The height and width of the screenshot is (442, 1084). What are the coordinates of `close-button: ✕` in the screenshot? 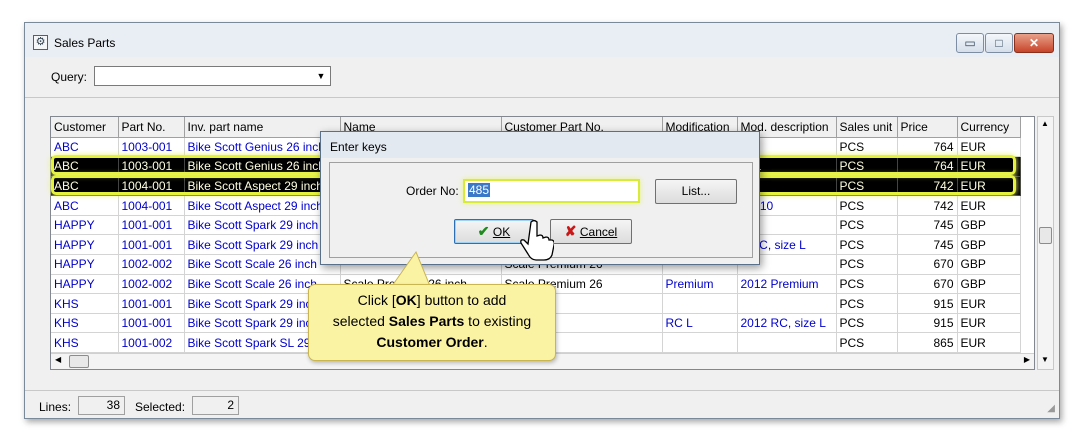 It's located at (1034, 43).